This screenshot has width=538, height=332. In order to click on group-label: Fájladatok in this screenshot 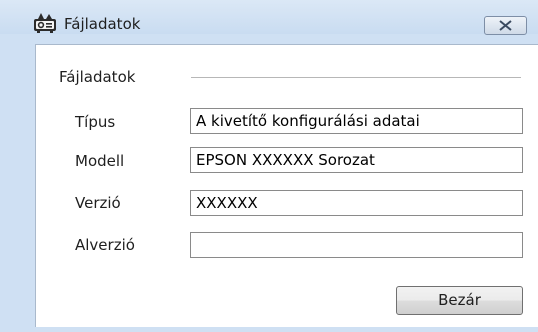, I will do `click(97, 77)`.